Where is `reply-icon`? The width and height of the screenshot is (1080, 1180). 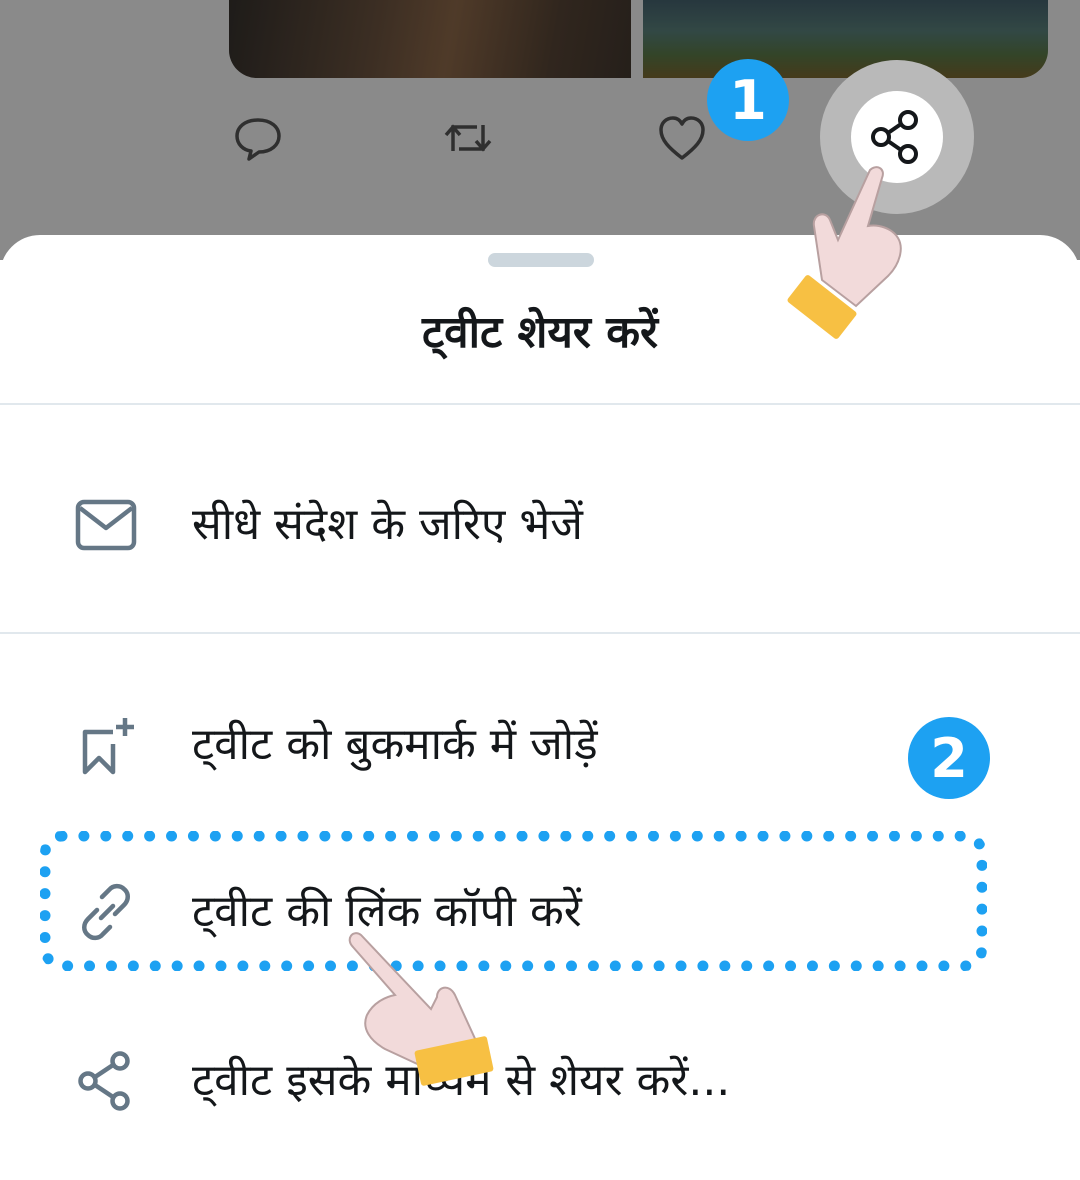 reply-icon is located at coordinates (258, 138).